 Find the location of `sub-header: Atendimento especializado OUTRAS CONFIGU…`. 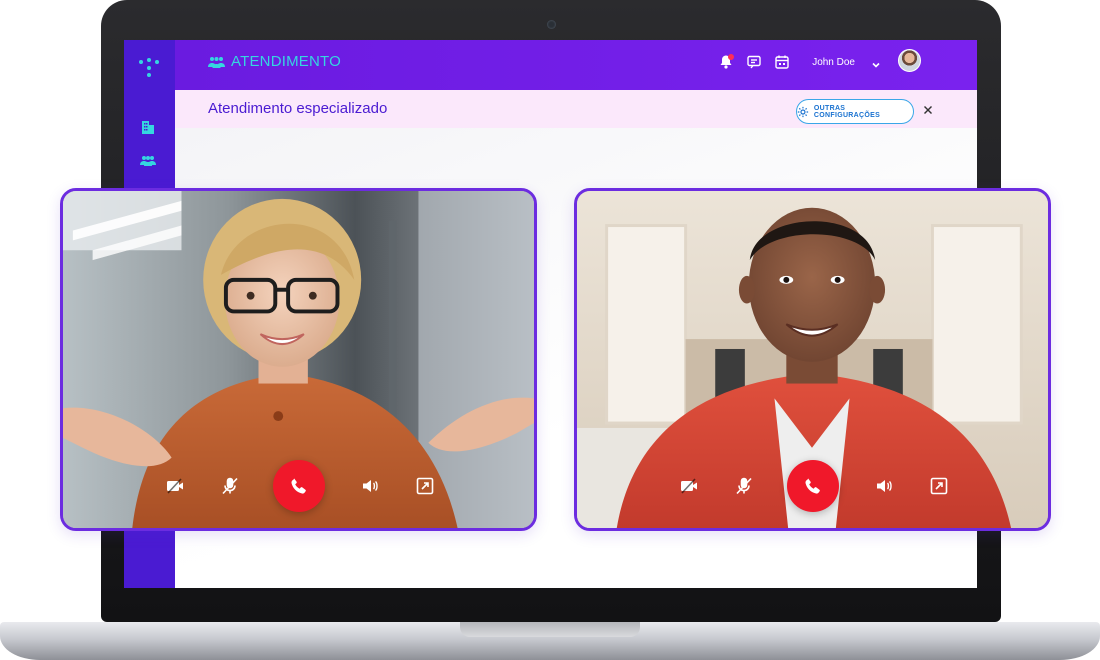

sub-header: Atendimento especializado OUTRAS CONFIGU… is located at coordinates (576, 109).